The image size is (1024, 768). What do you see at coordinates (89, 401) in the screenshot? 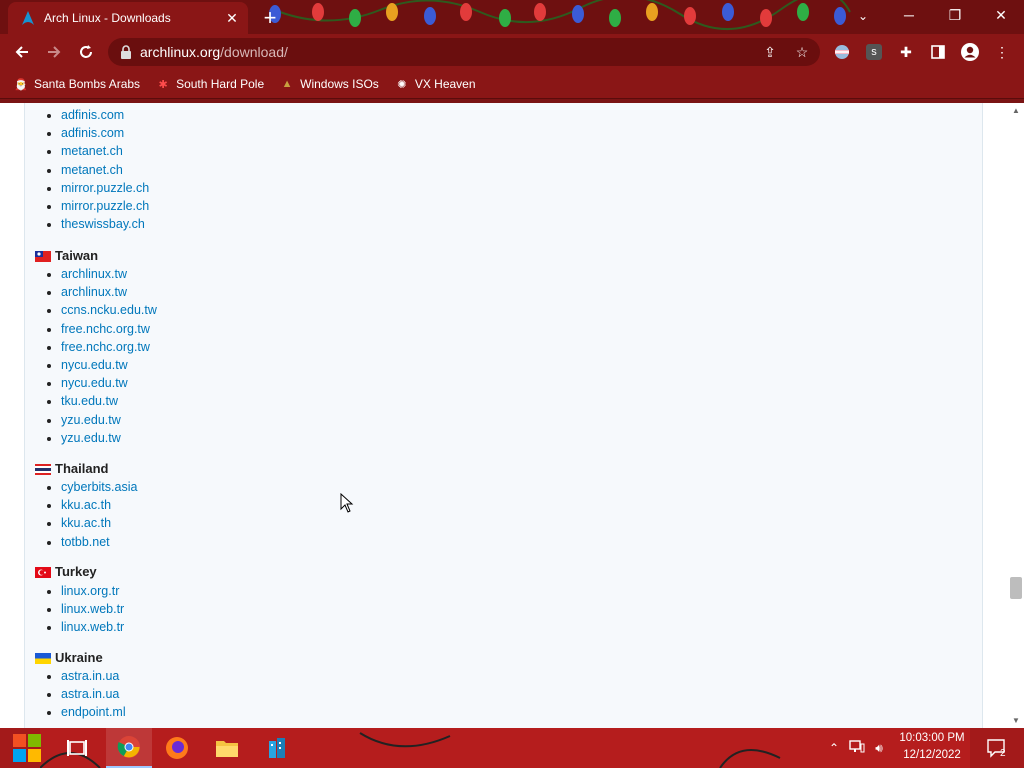
I see `mirror-link: tku.edu.tw` at bounding box center [89, 401].